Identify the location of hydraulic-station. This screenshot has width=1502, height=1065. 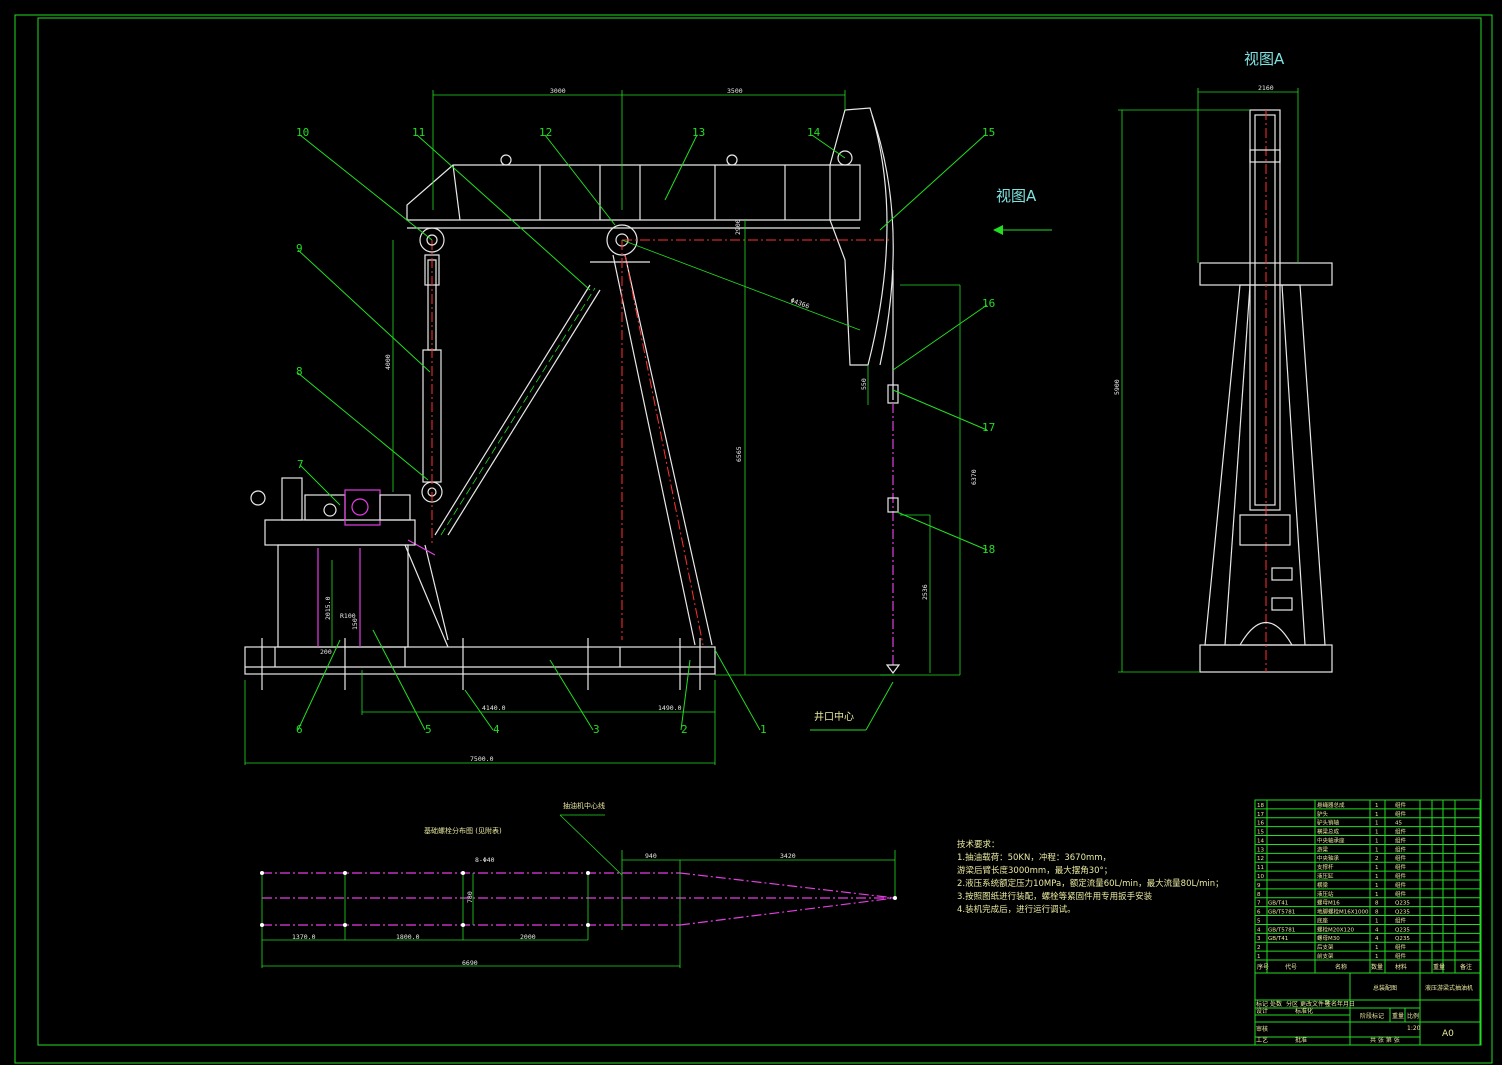
(333, 511).